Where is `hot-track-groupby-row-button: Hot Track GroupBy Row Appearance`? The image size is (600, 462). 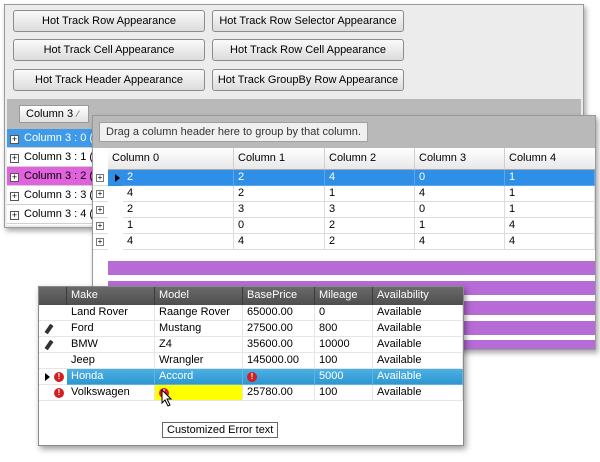 hot-track-groupby-row-button: Hot Track GroupBy Row Appearance is located at coordinates (308, 80).